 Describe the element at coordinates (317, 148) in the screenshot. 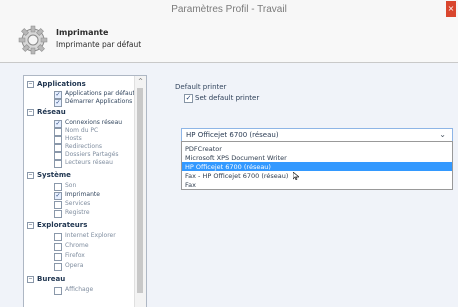

I see `printer-option: PDFCreator` at that location.